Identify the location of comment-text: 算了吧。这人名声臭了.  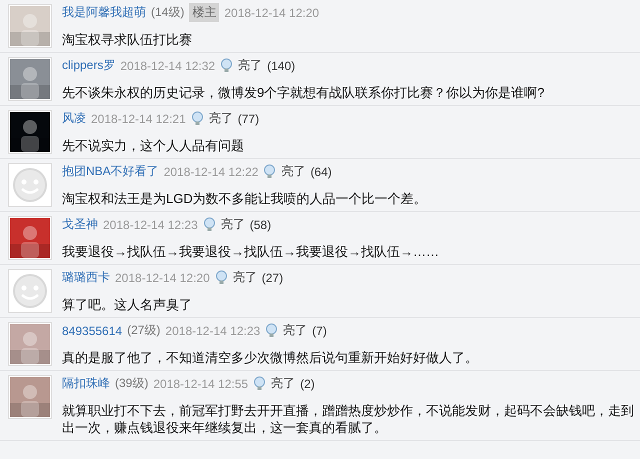
(127, 304).